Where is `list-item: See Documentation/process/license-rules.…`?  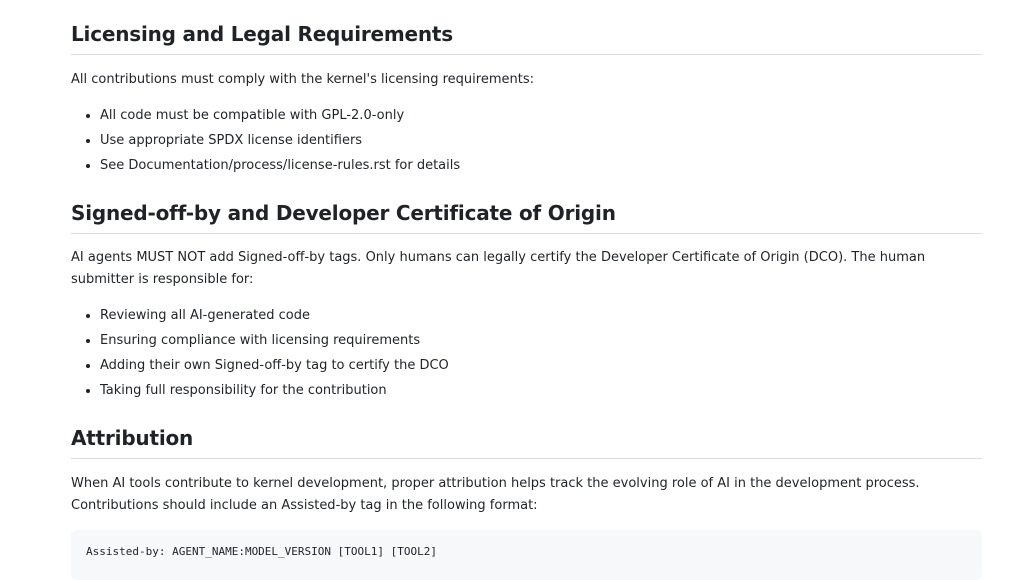 list-item: See Documentation/process/license-rules.… is located at coordinates (541, 165).